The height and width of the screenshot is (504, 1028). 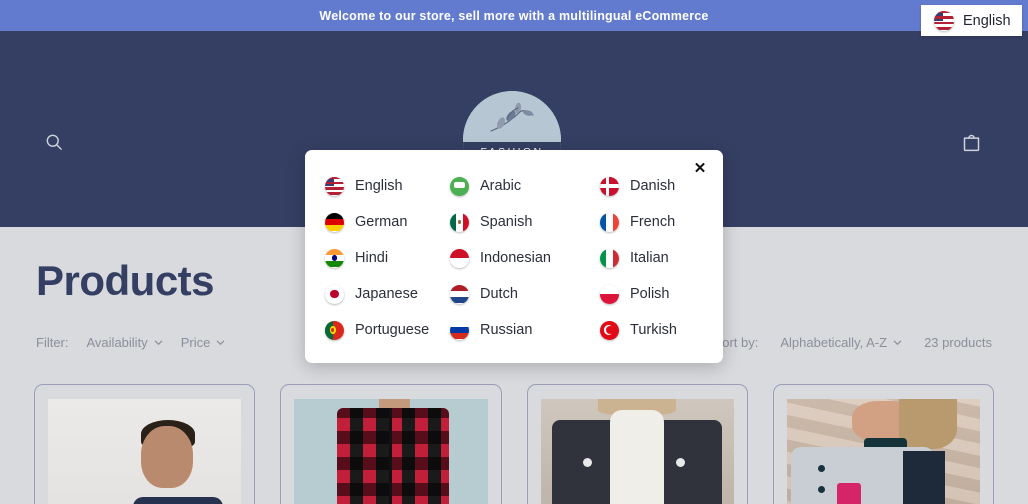 I want to click on language-option: Spanish, so click(x=525, y=222).